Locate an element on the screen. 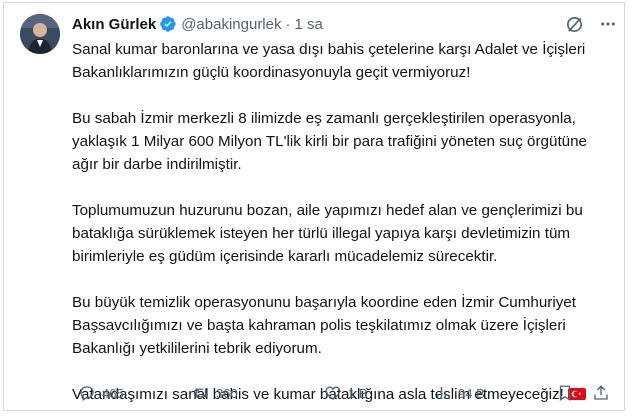 The height and width of the screenshot is (416, 640). repost-count: 360 is located at coordinates (227, 393).